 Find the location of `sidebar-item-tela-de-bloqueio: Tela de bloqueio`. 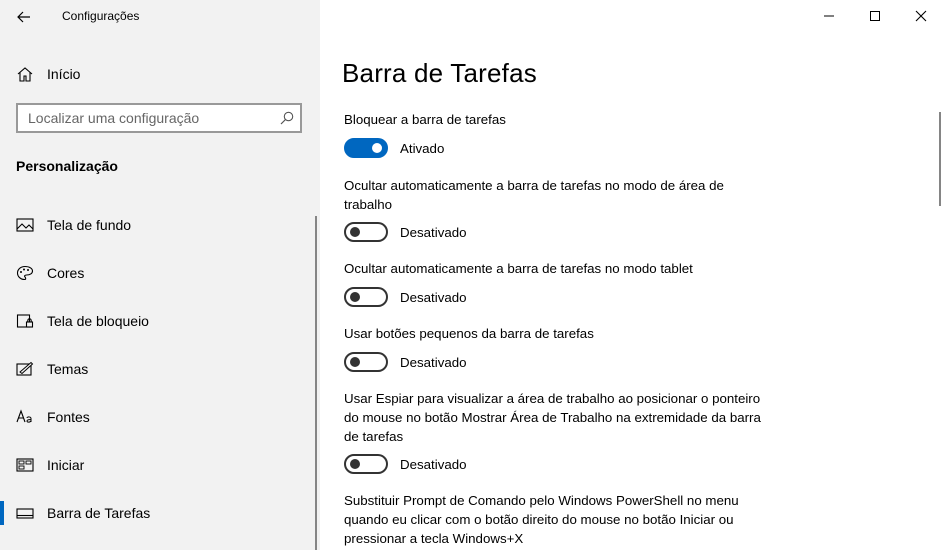

sidebar-item-tela-de-bloqueio: Tela de bloqueio is located at coordinates (158, 321).